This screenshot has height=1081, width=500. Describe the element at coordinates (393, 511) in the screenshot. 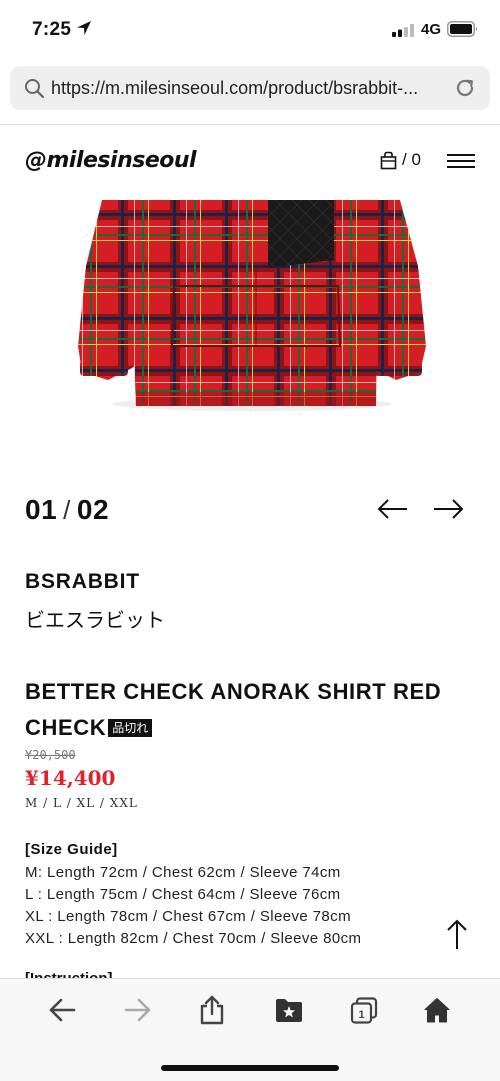

I see `prev-slide-arrow-icon` at that location.